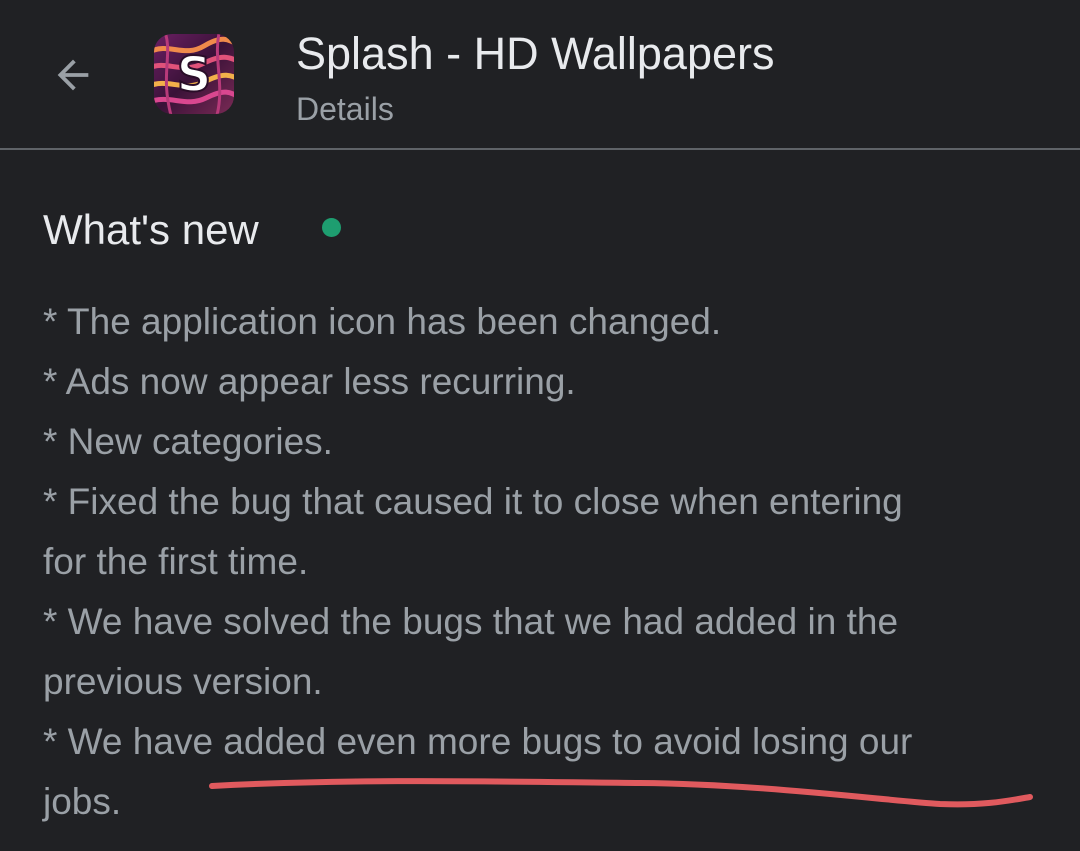 The image size is (1080, 851). I want to click on splash-app-icon: S, so click(194, 74).